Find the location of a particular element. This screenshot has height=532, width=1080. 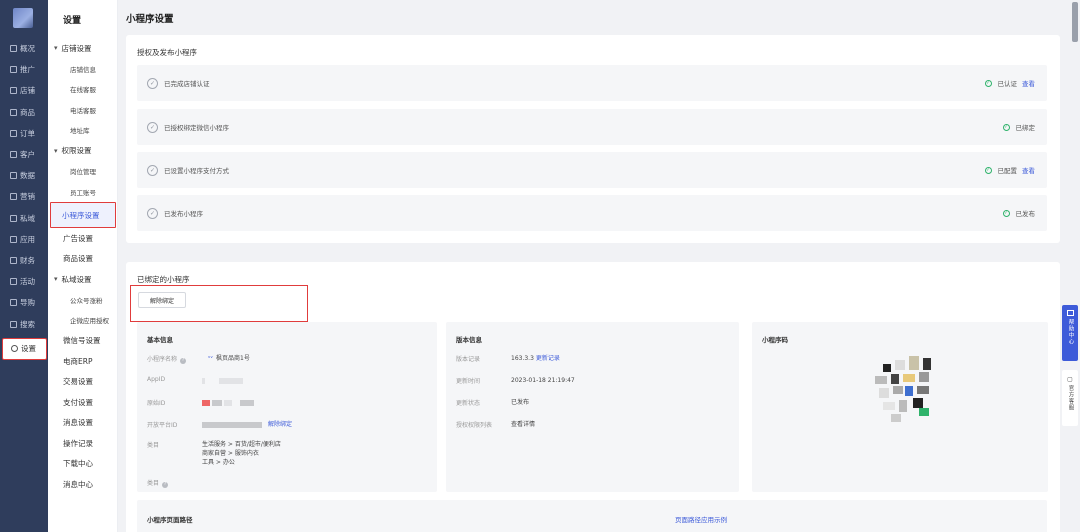

submenu-item-19: 操作记录 is located at coordinates (82, 443).